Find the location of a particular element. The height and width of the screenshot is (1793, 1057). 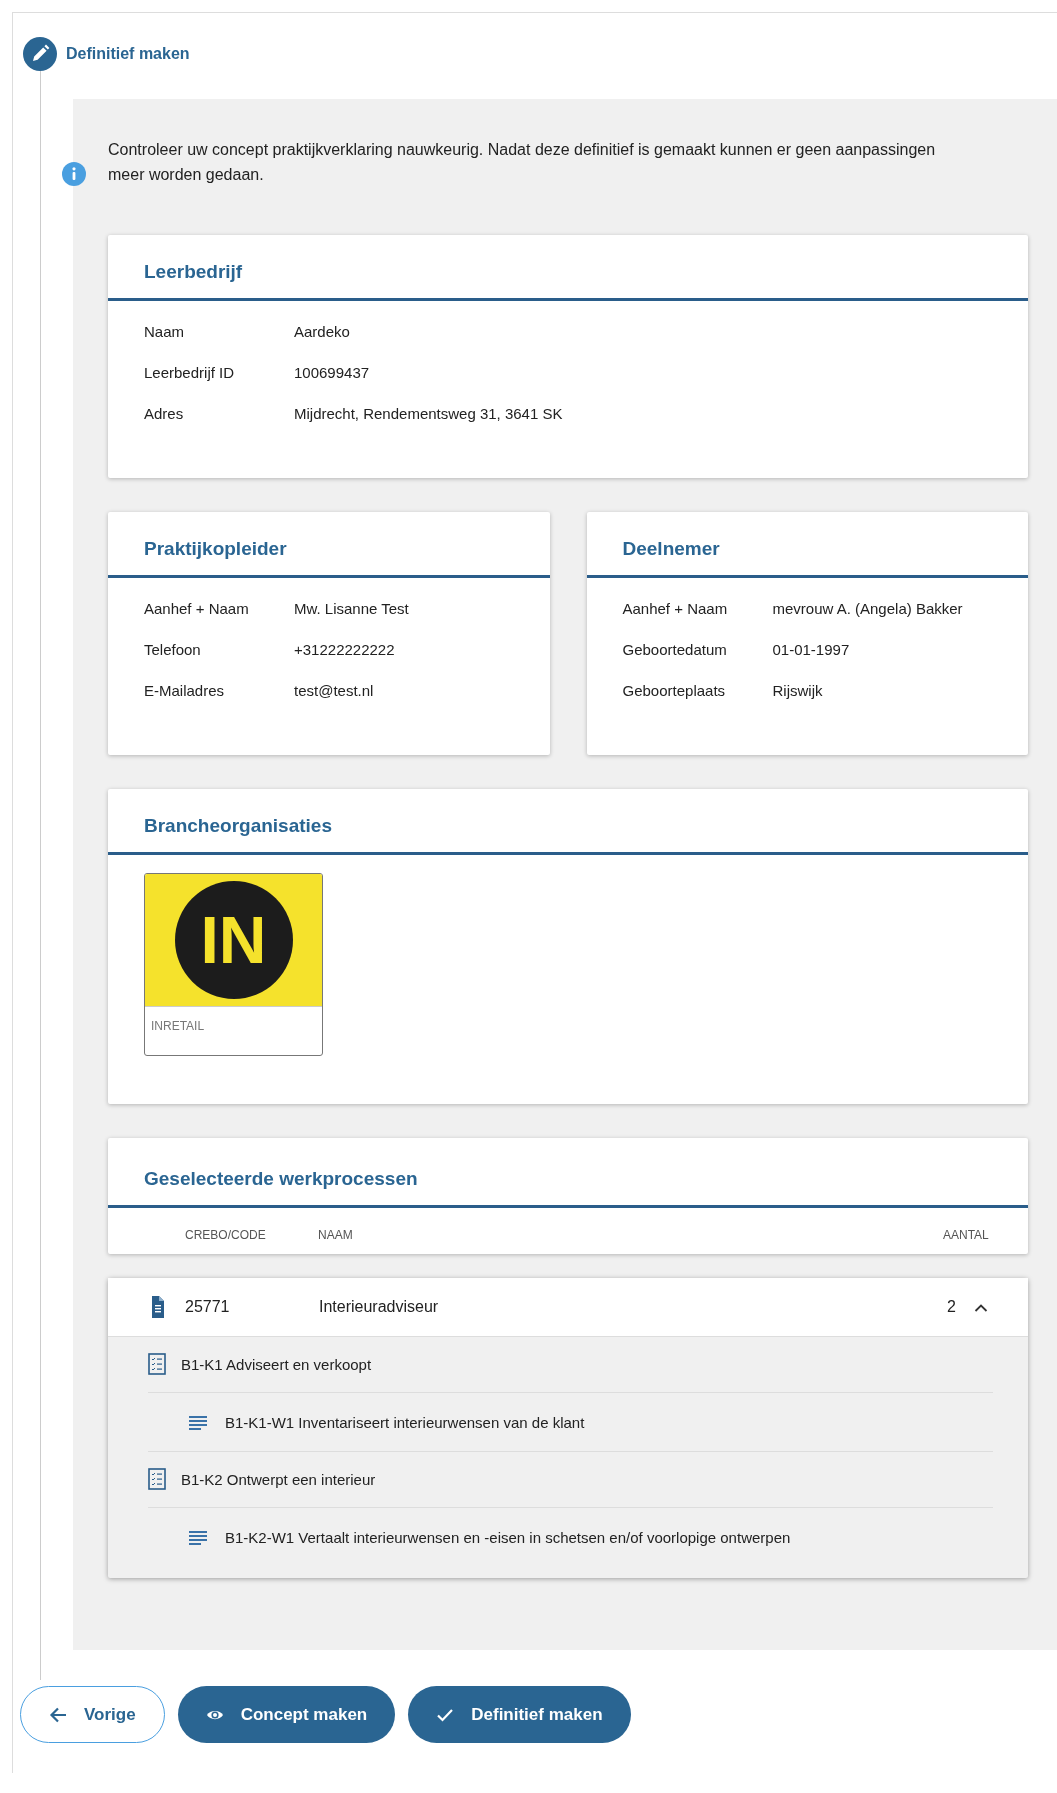

field-value: Rijswijk is located at coordinates (798, 690).